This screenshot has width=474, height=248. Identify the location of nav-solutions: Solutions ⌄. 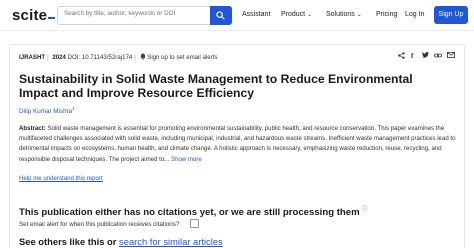
(344, 14).